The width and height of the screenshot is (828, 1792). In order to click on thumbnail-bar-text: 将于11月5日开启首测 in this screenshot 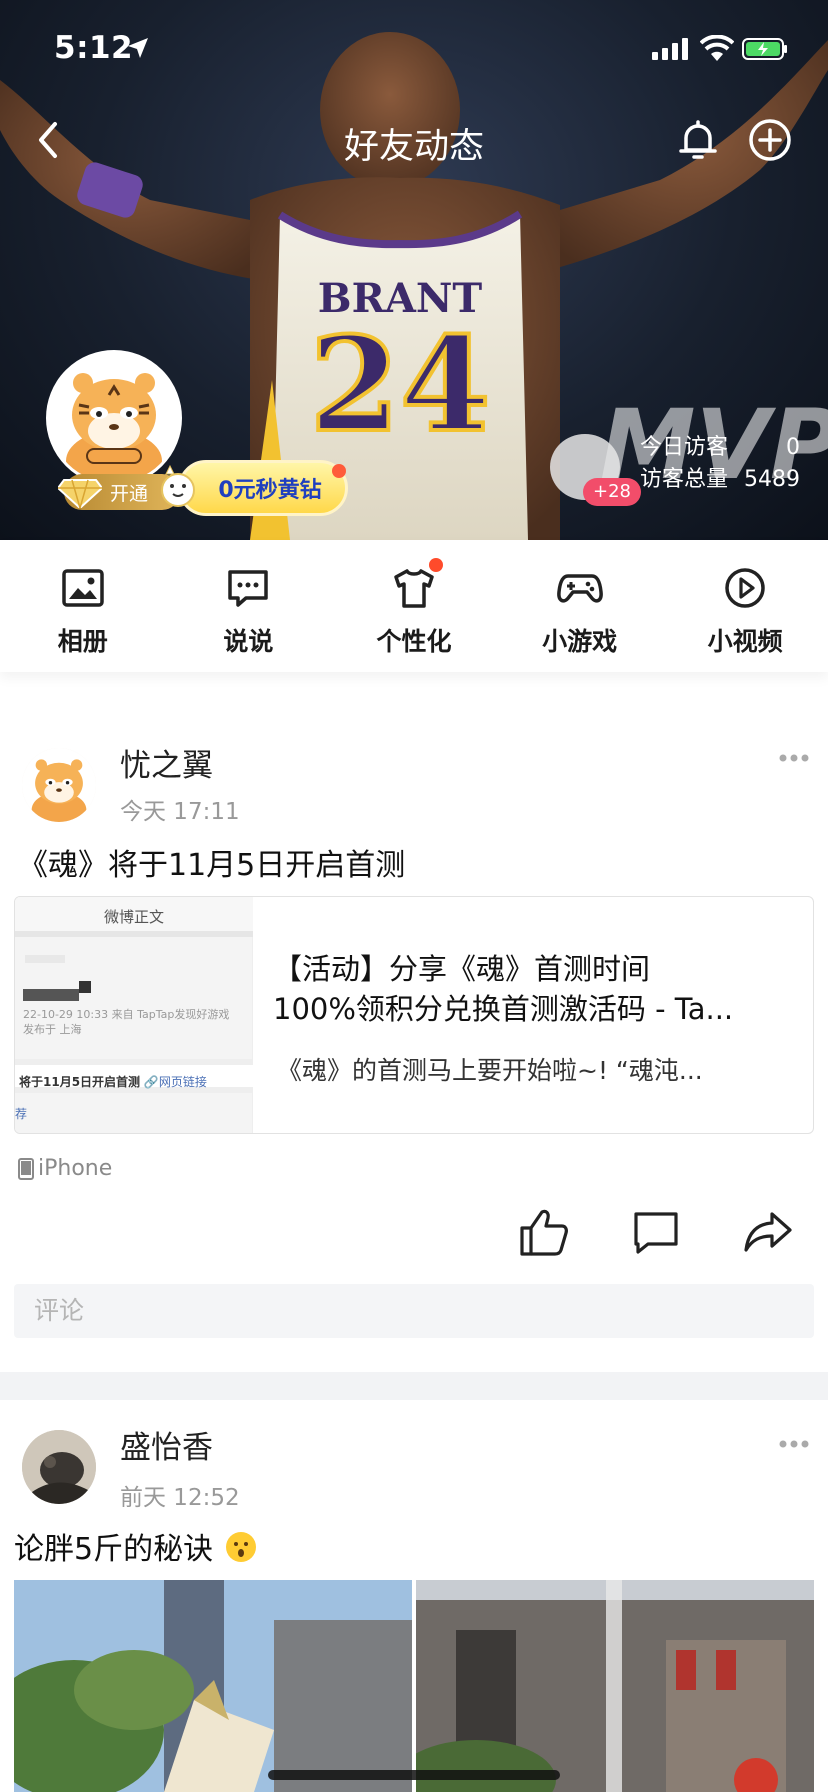, I will do `click(80, 1082)`.